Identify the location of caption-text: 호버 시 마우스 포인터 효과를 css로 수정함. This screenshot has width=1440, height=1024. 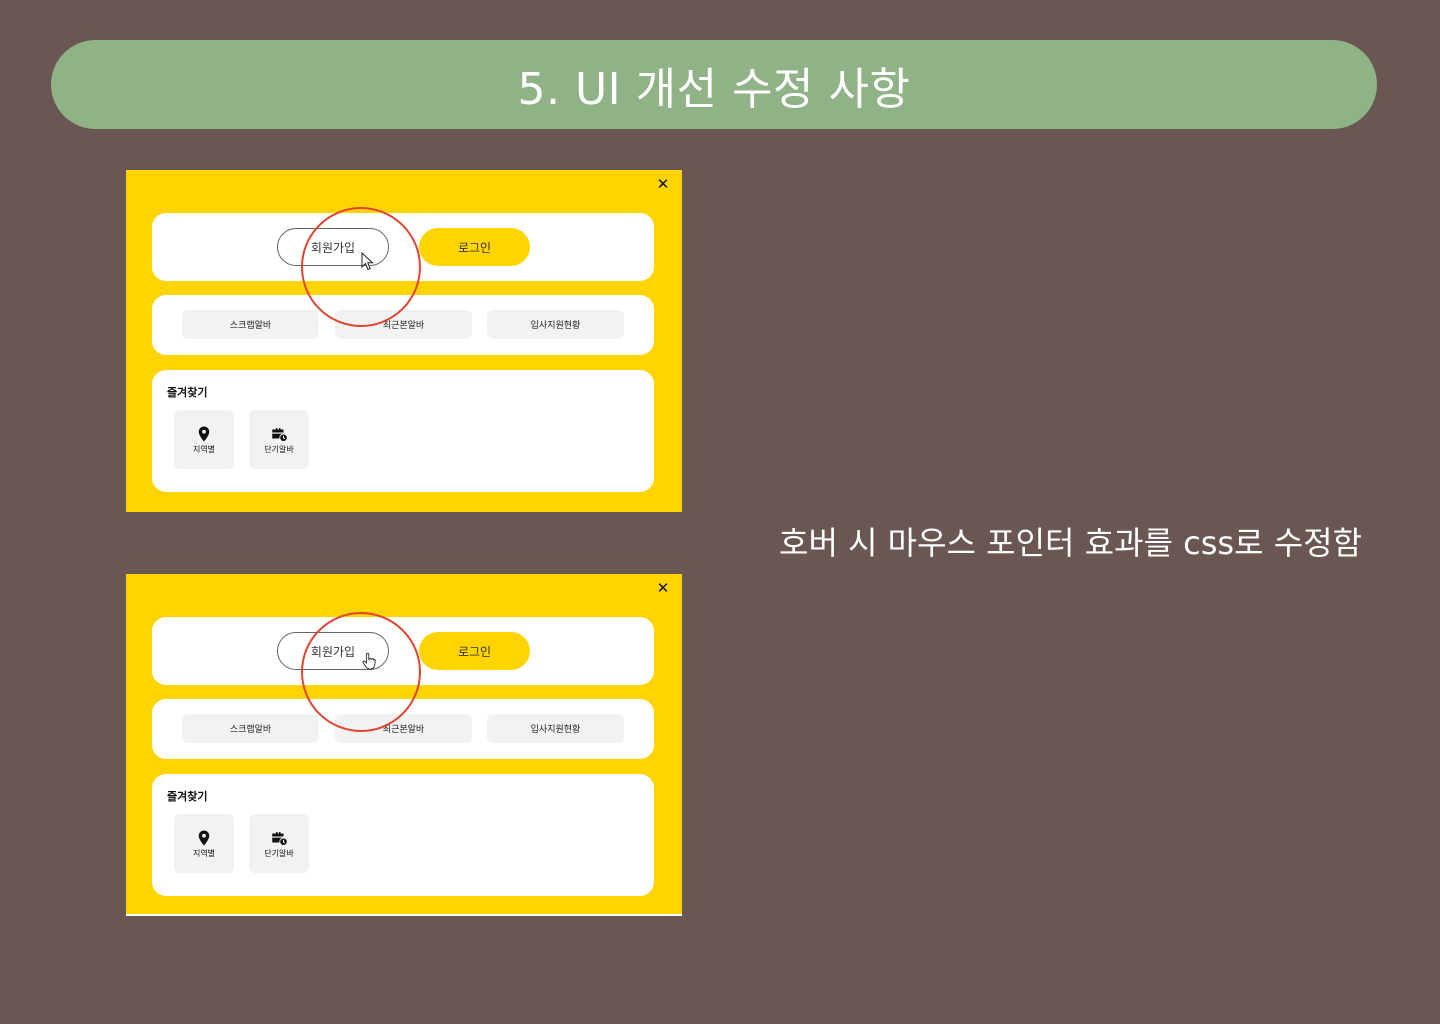
(1071, 543).